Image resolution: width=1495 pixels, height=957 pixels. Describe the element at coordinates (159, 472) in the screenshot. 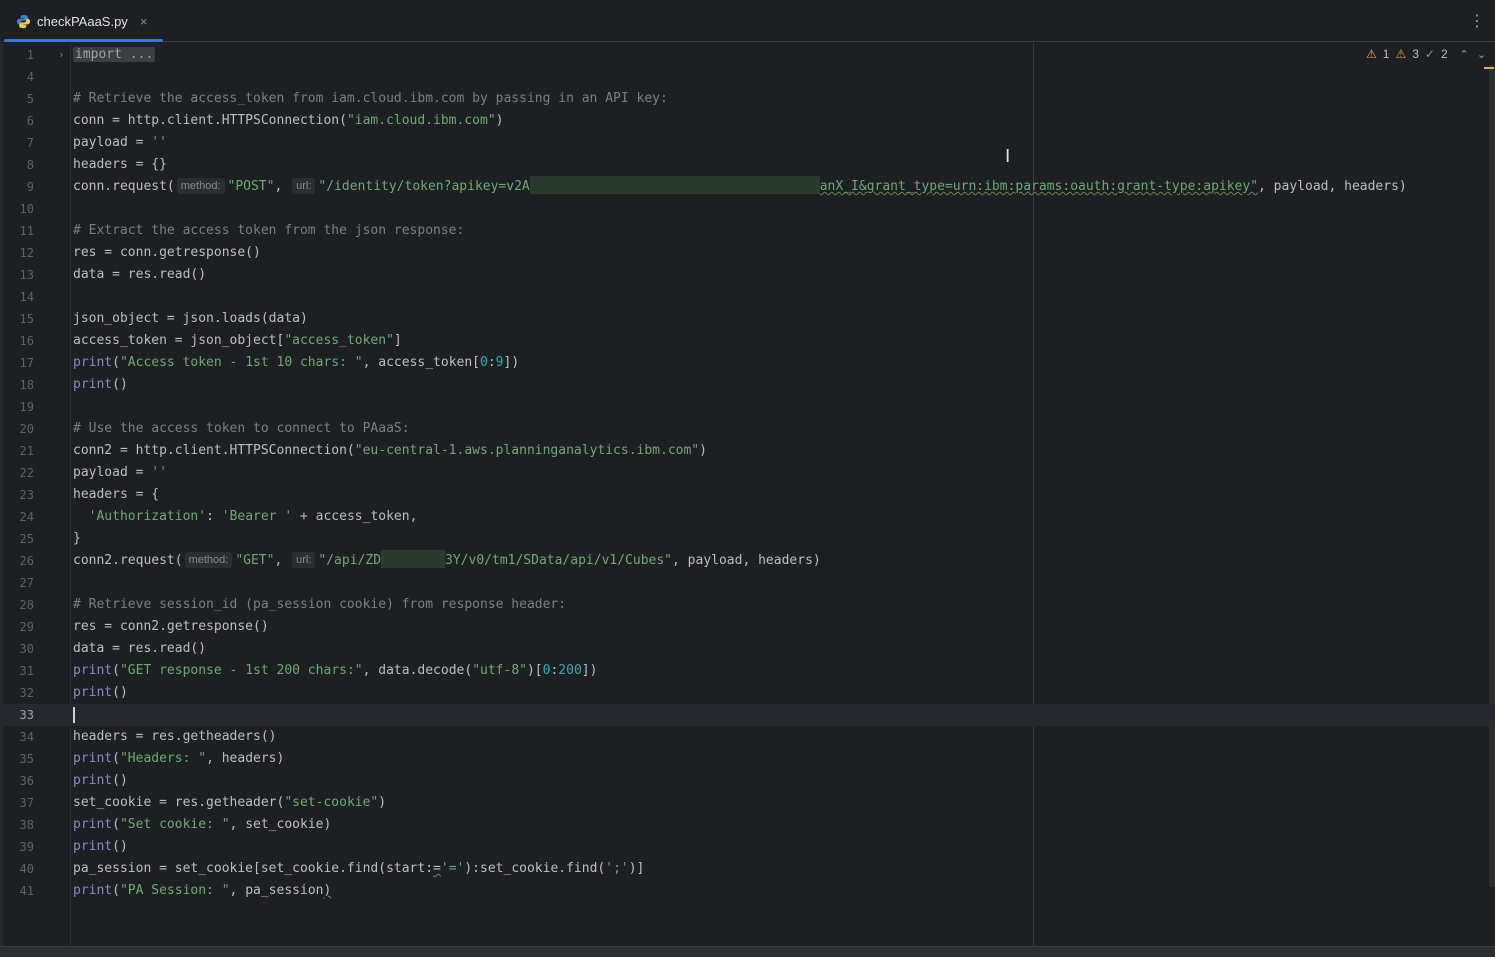

I see `string-literal: ''` at that location.